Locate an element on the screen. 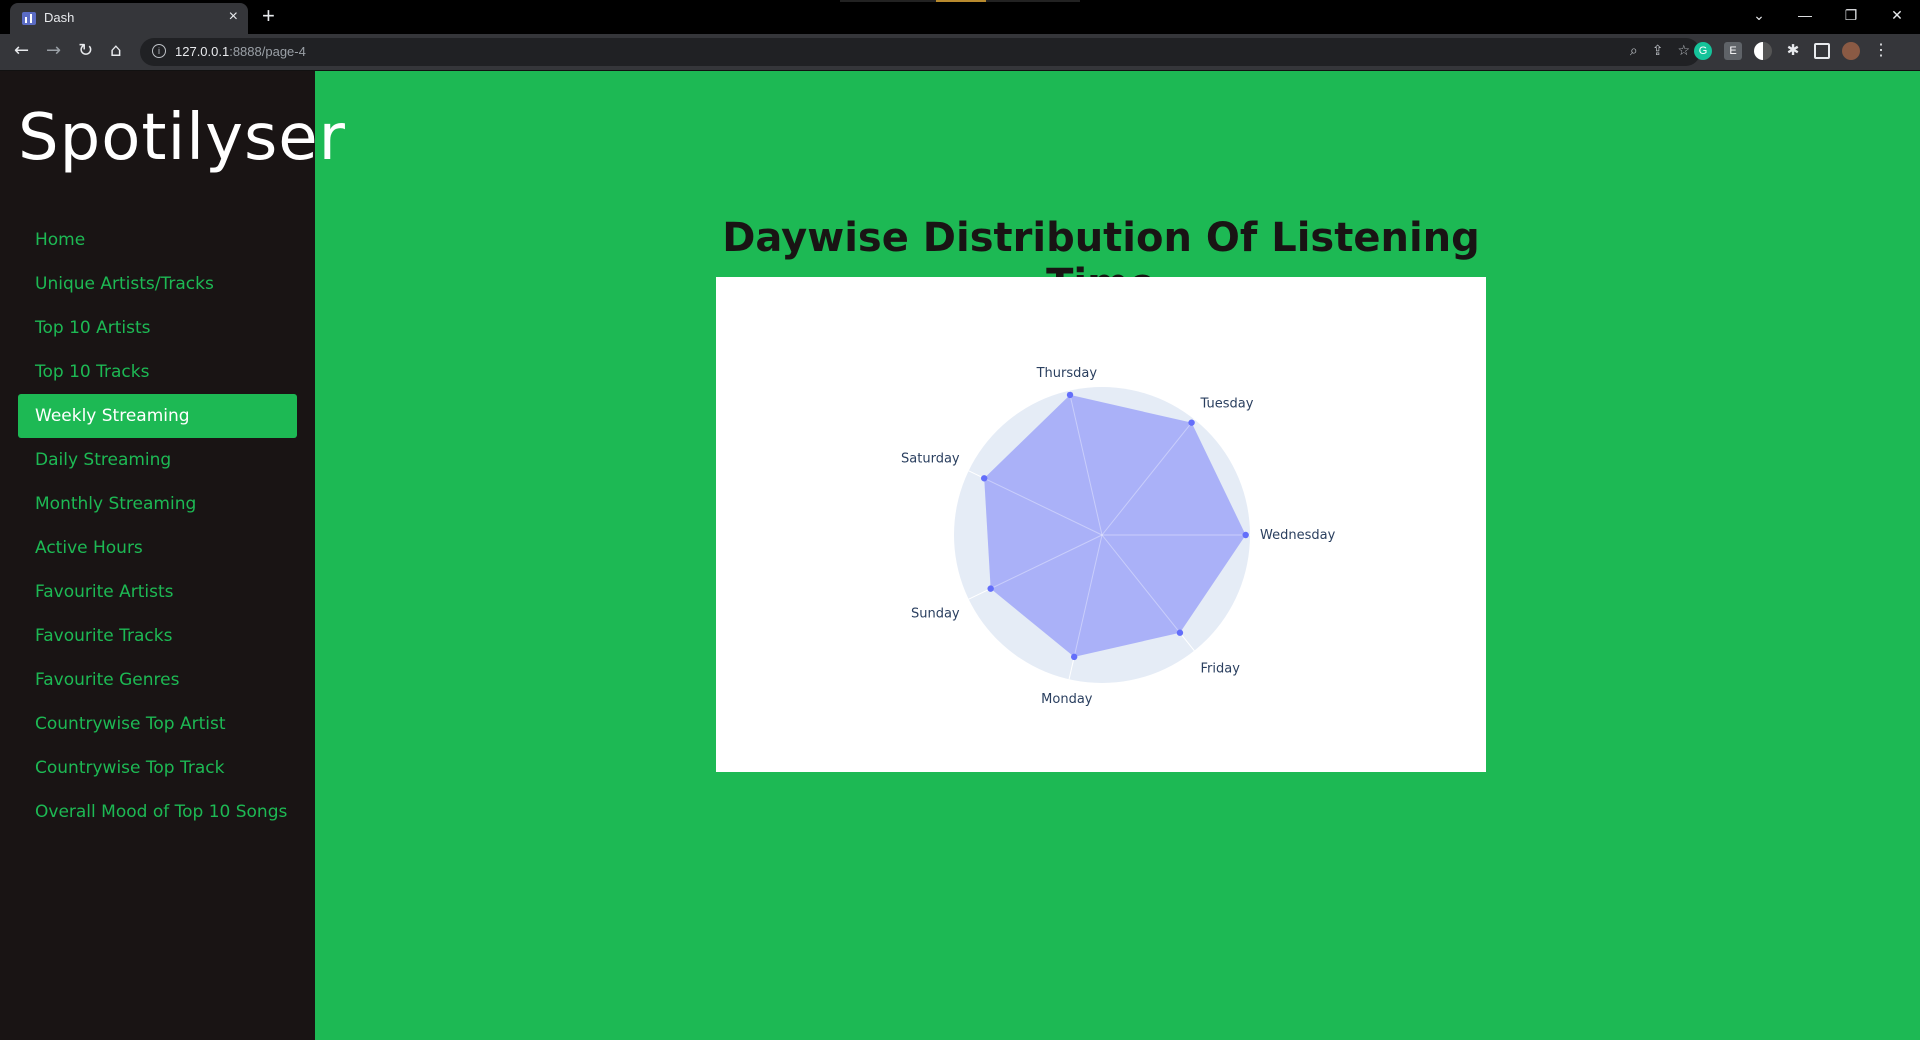  forward-icon: → is located at coordinates (53, 50).